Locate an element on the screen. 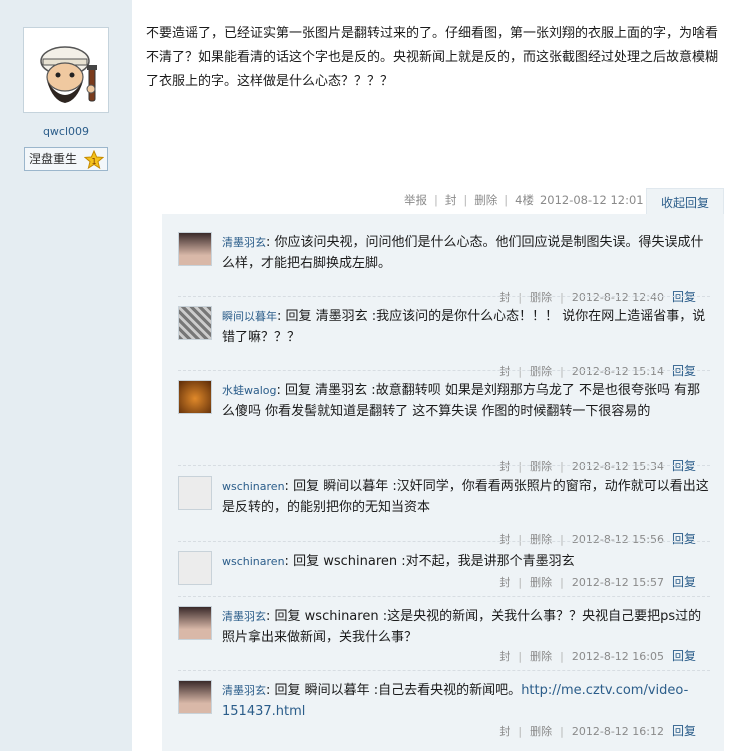 This screenshot has width=740, height=751. author-username: qwcl009 is located at coordinates (66, 131).